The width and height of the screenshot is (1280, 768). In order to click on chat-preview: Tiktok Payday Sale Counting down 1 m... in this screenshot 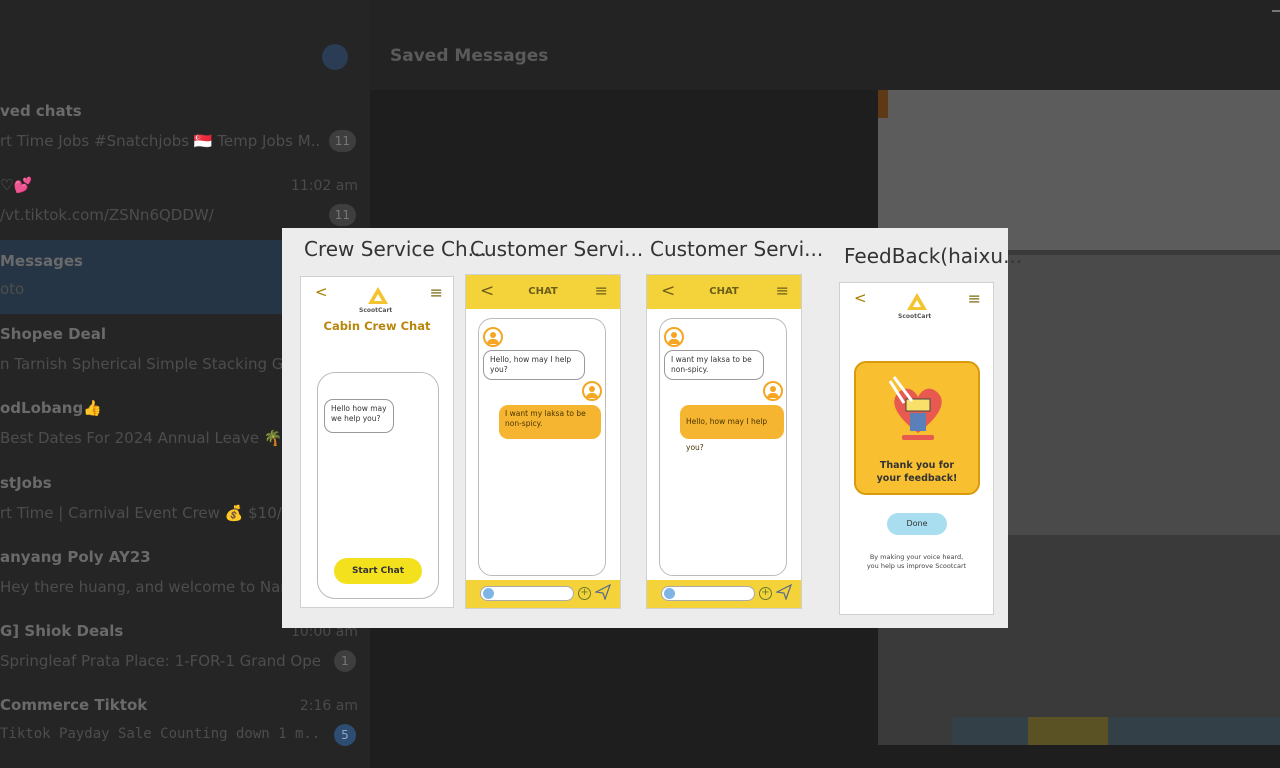, I will do `click(160, 734)`.